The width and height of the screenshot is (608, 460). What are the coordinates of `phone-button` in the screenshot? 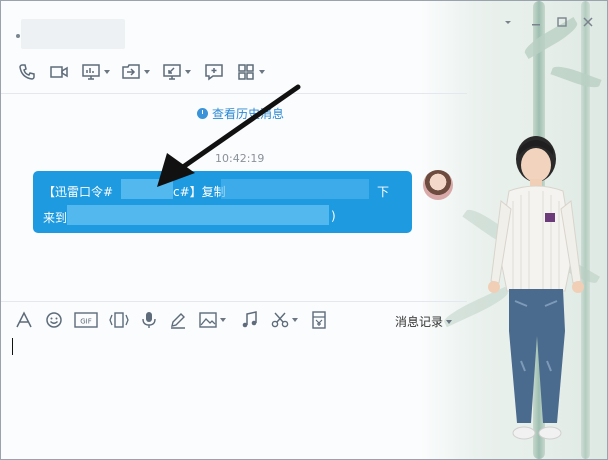 It's located at (27, 72).